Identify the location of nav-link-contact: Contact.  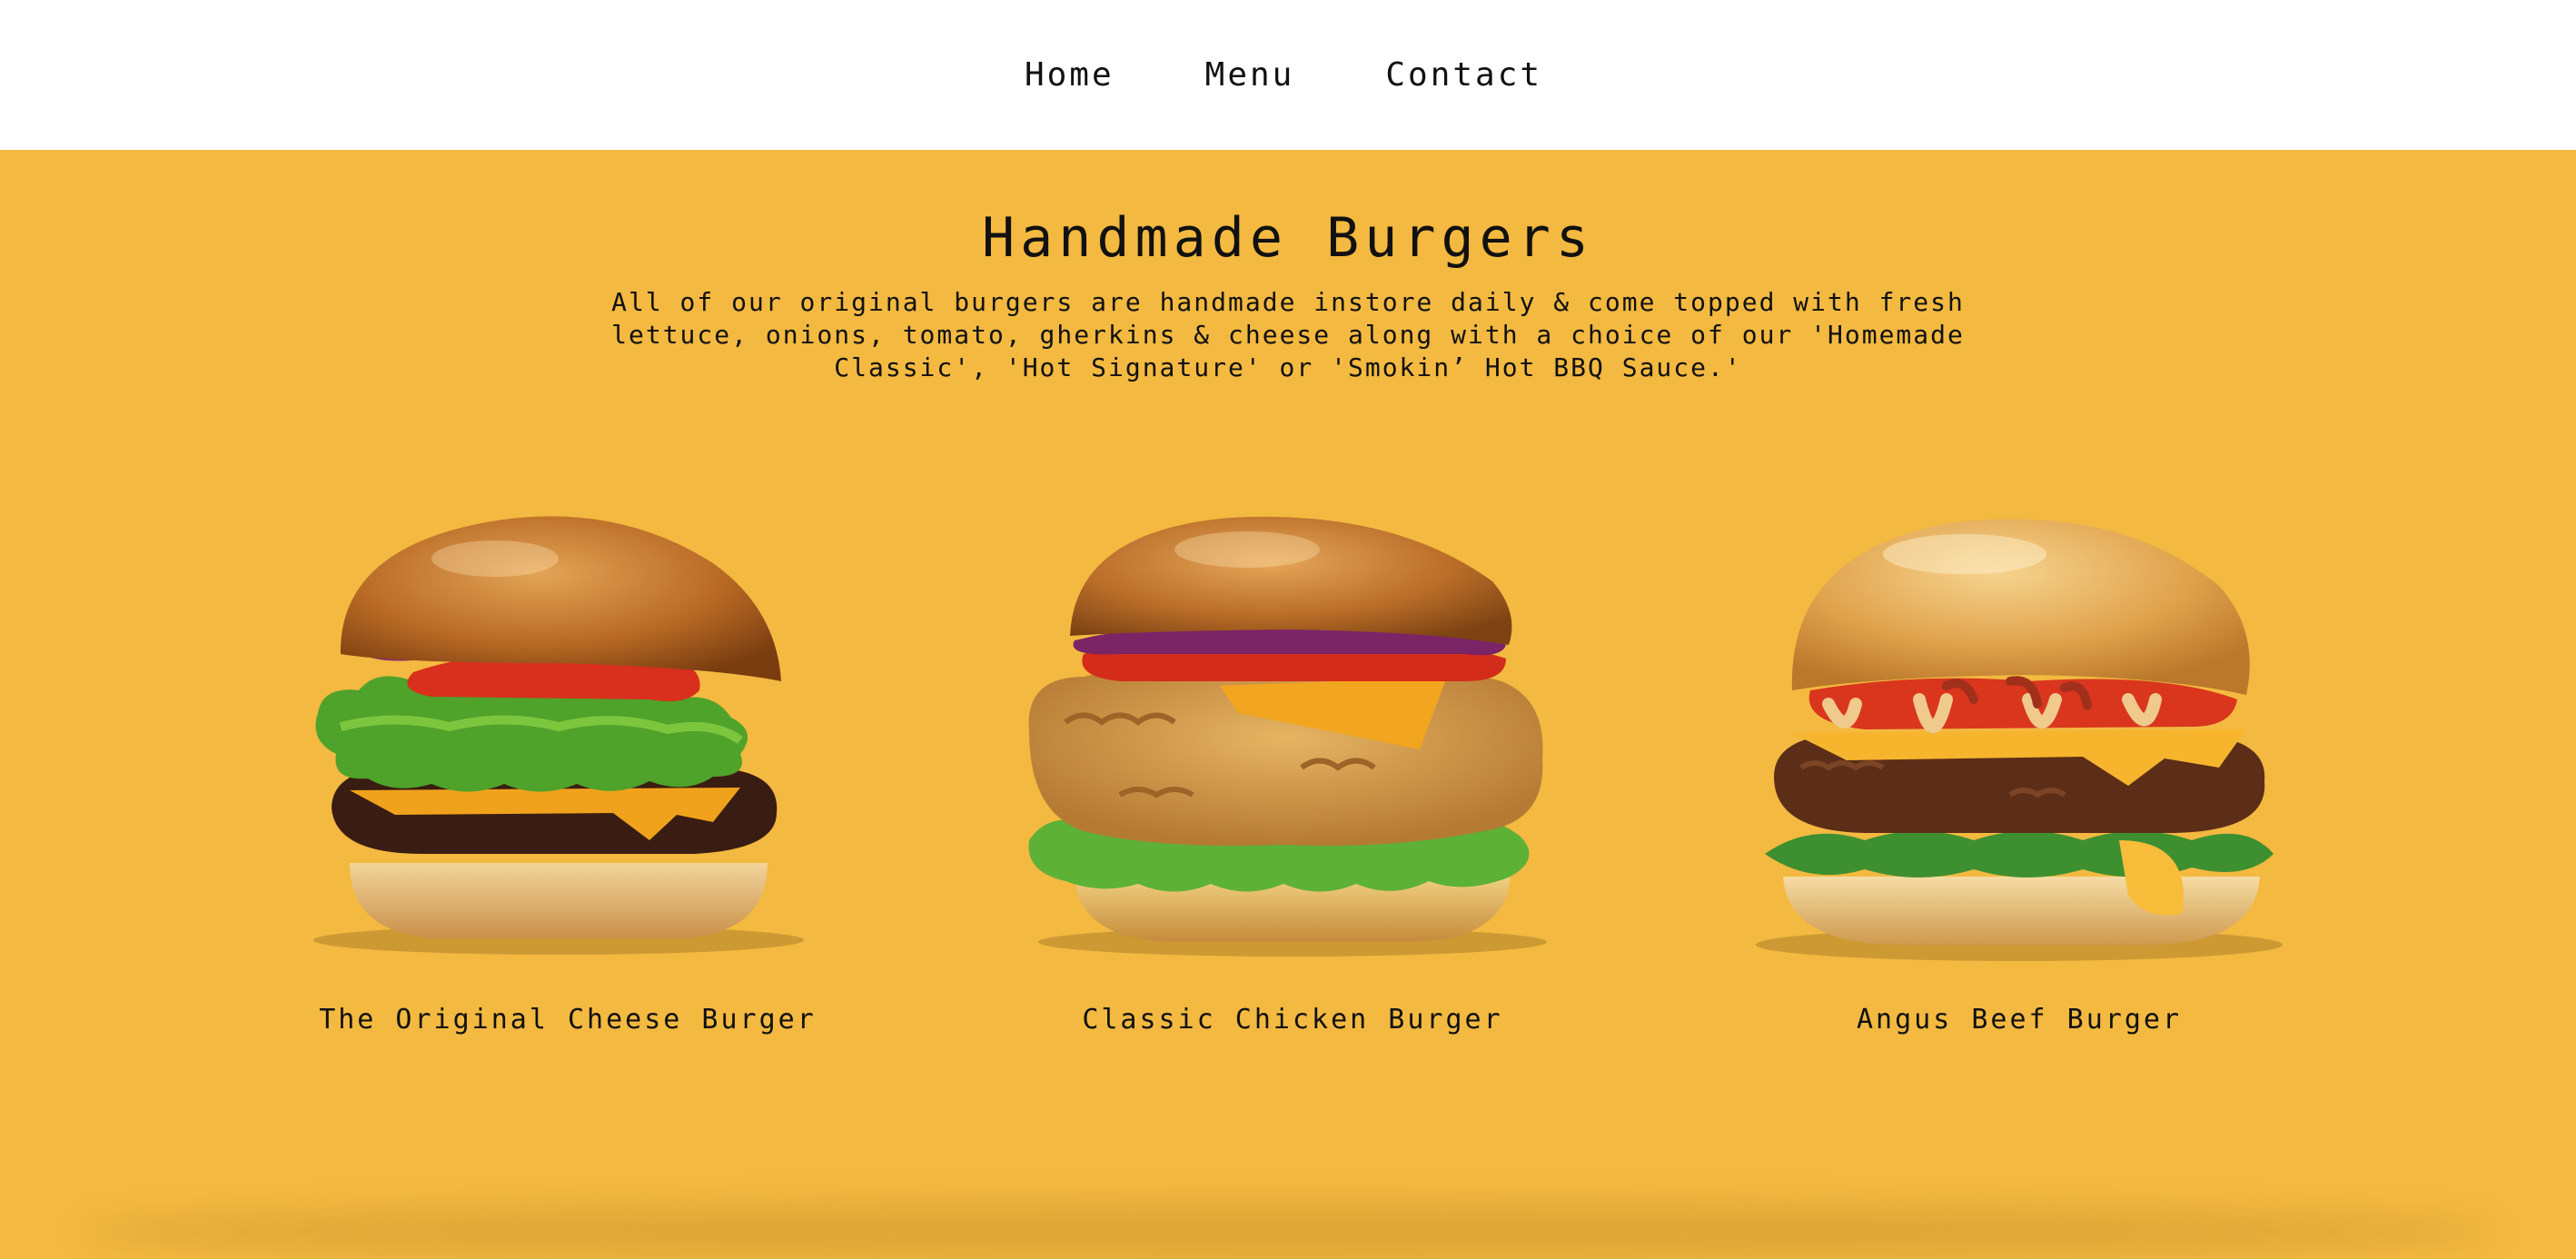
(1463, 75).